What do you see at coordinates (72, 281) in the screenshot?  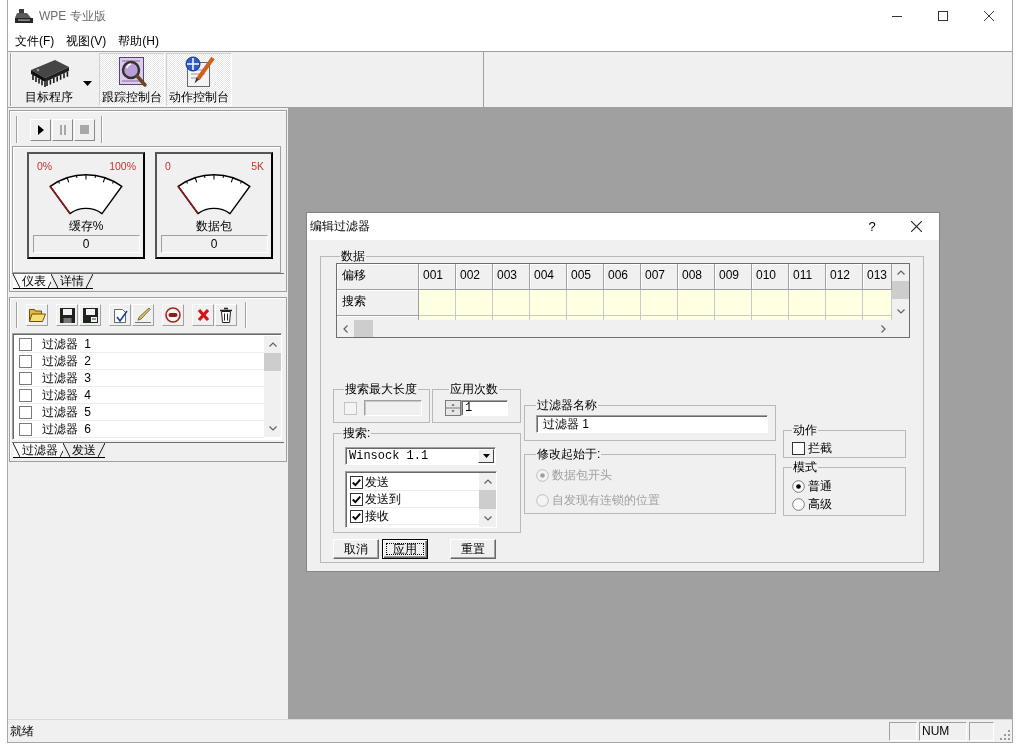 I see `tab: 详情` at bounding box center [72, 281].